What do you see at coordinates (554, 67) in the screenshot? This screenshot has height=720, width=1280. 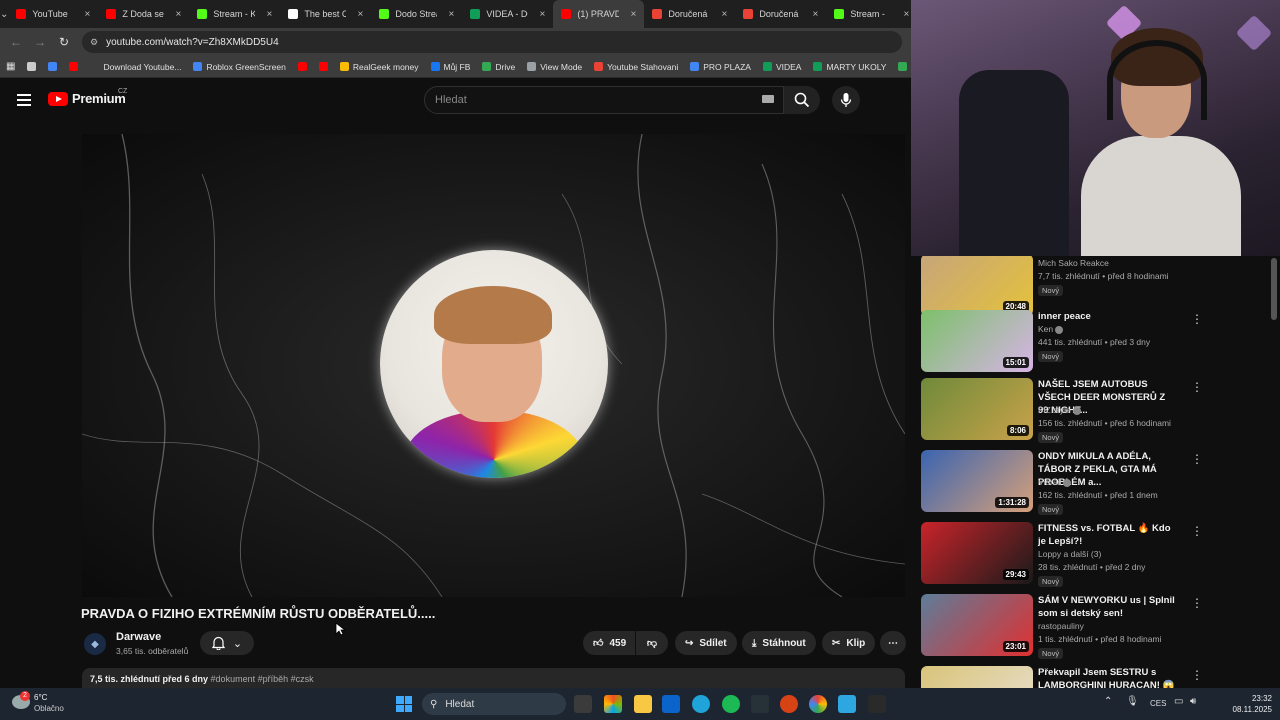 I see `bookmark-item: View Mode` at bounding box center [554, 67].